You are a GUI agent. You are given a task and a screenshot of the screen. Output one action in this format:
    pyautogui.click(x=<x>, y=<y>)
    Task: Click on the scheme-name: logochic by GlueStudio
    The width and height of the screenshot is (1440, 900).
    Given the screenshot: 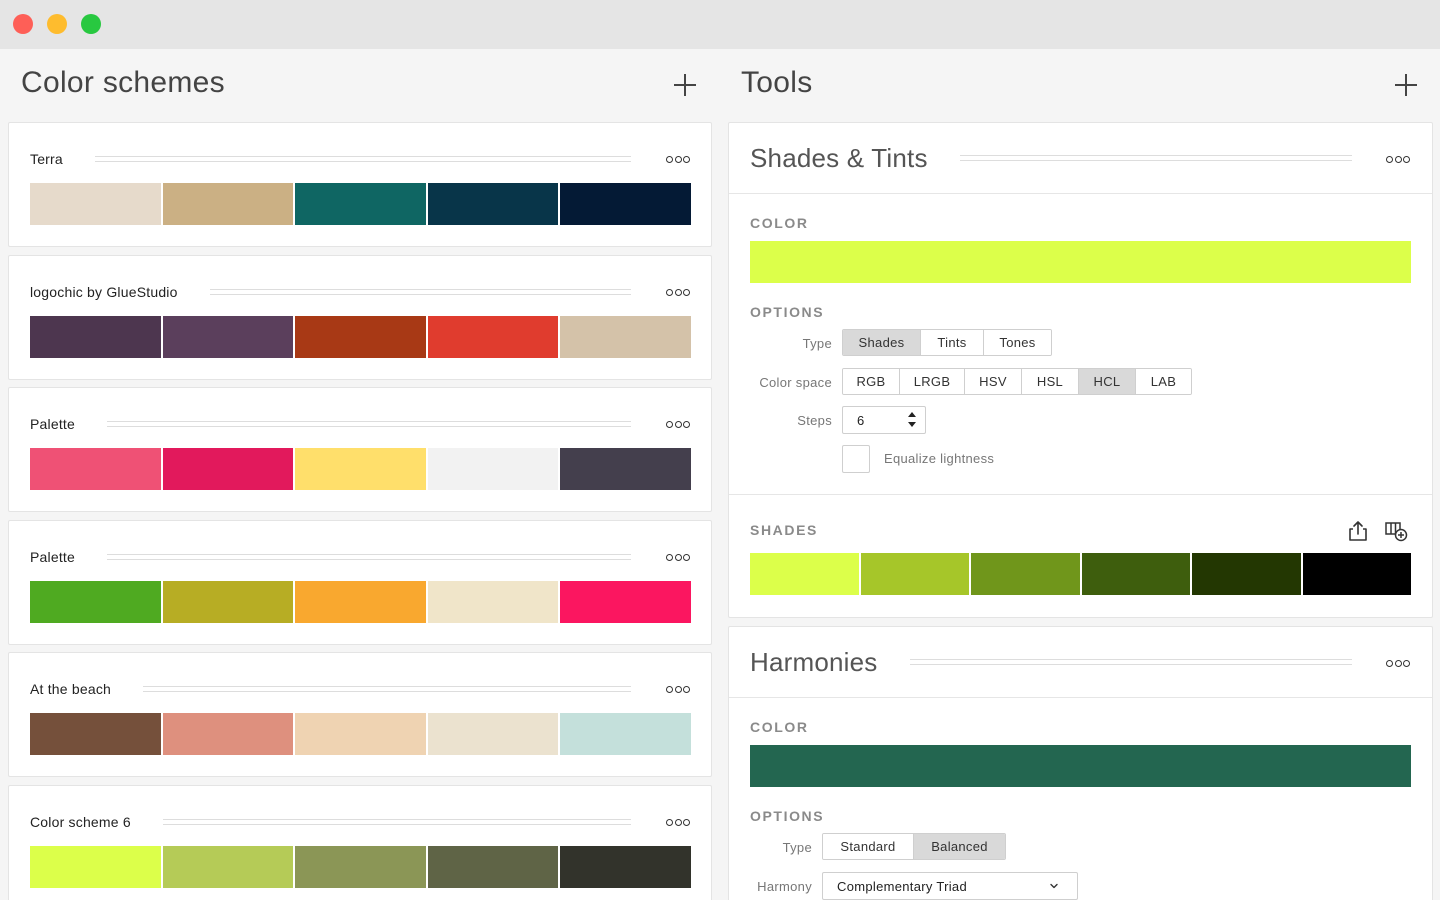 What is the action you would take?
    pyautogui.click(x=104, y=292)
    